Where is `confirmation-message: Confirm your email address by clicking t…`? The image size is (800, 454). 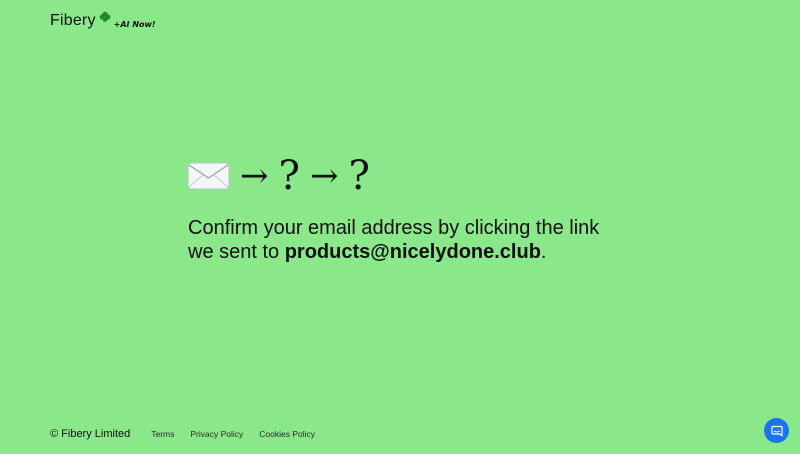
confirmation-message: Confirm your email address by clicking t… is located at coordinates (408, 240).